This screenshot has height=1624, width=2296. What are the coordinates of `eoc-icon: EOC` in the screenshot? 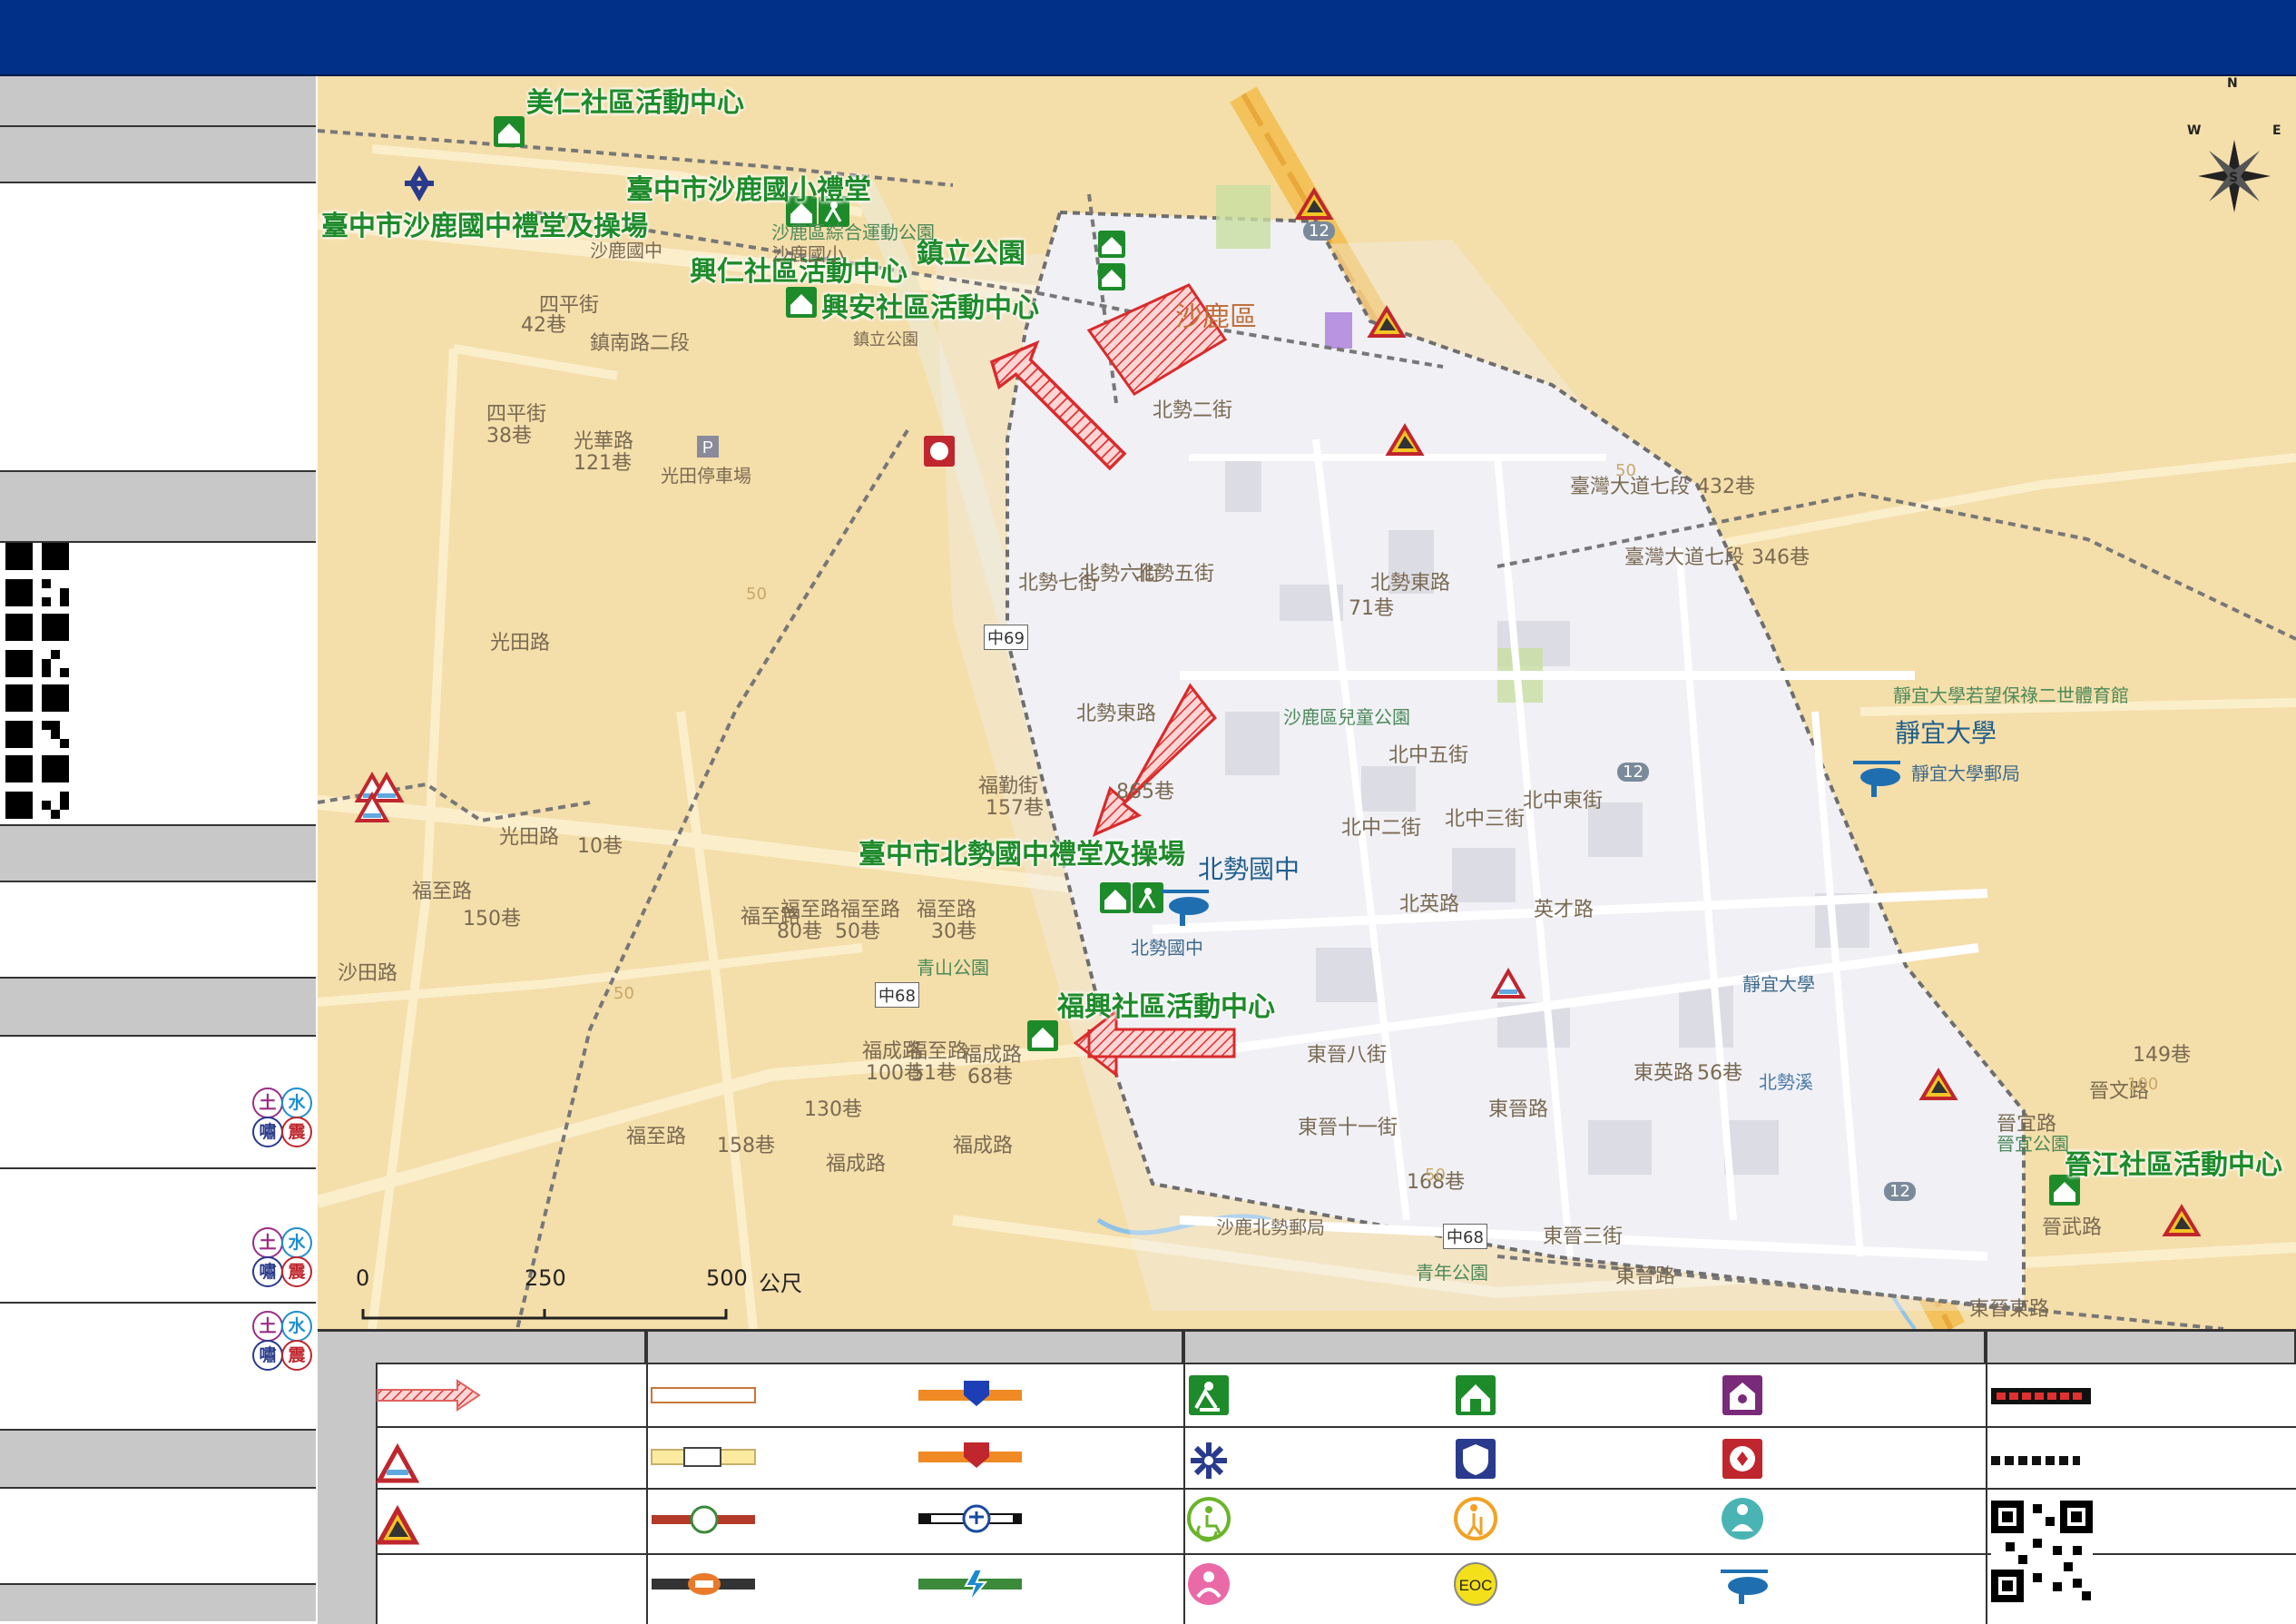 It's located at (1475, 1584).